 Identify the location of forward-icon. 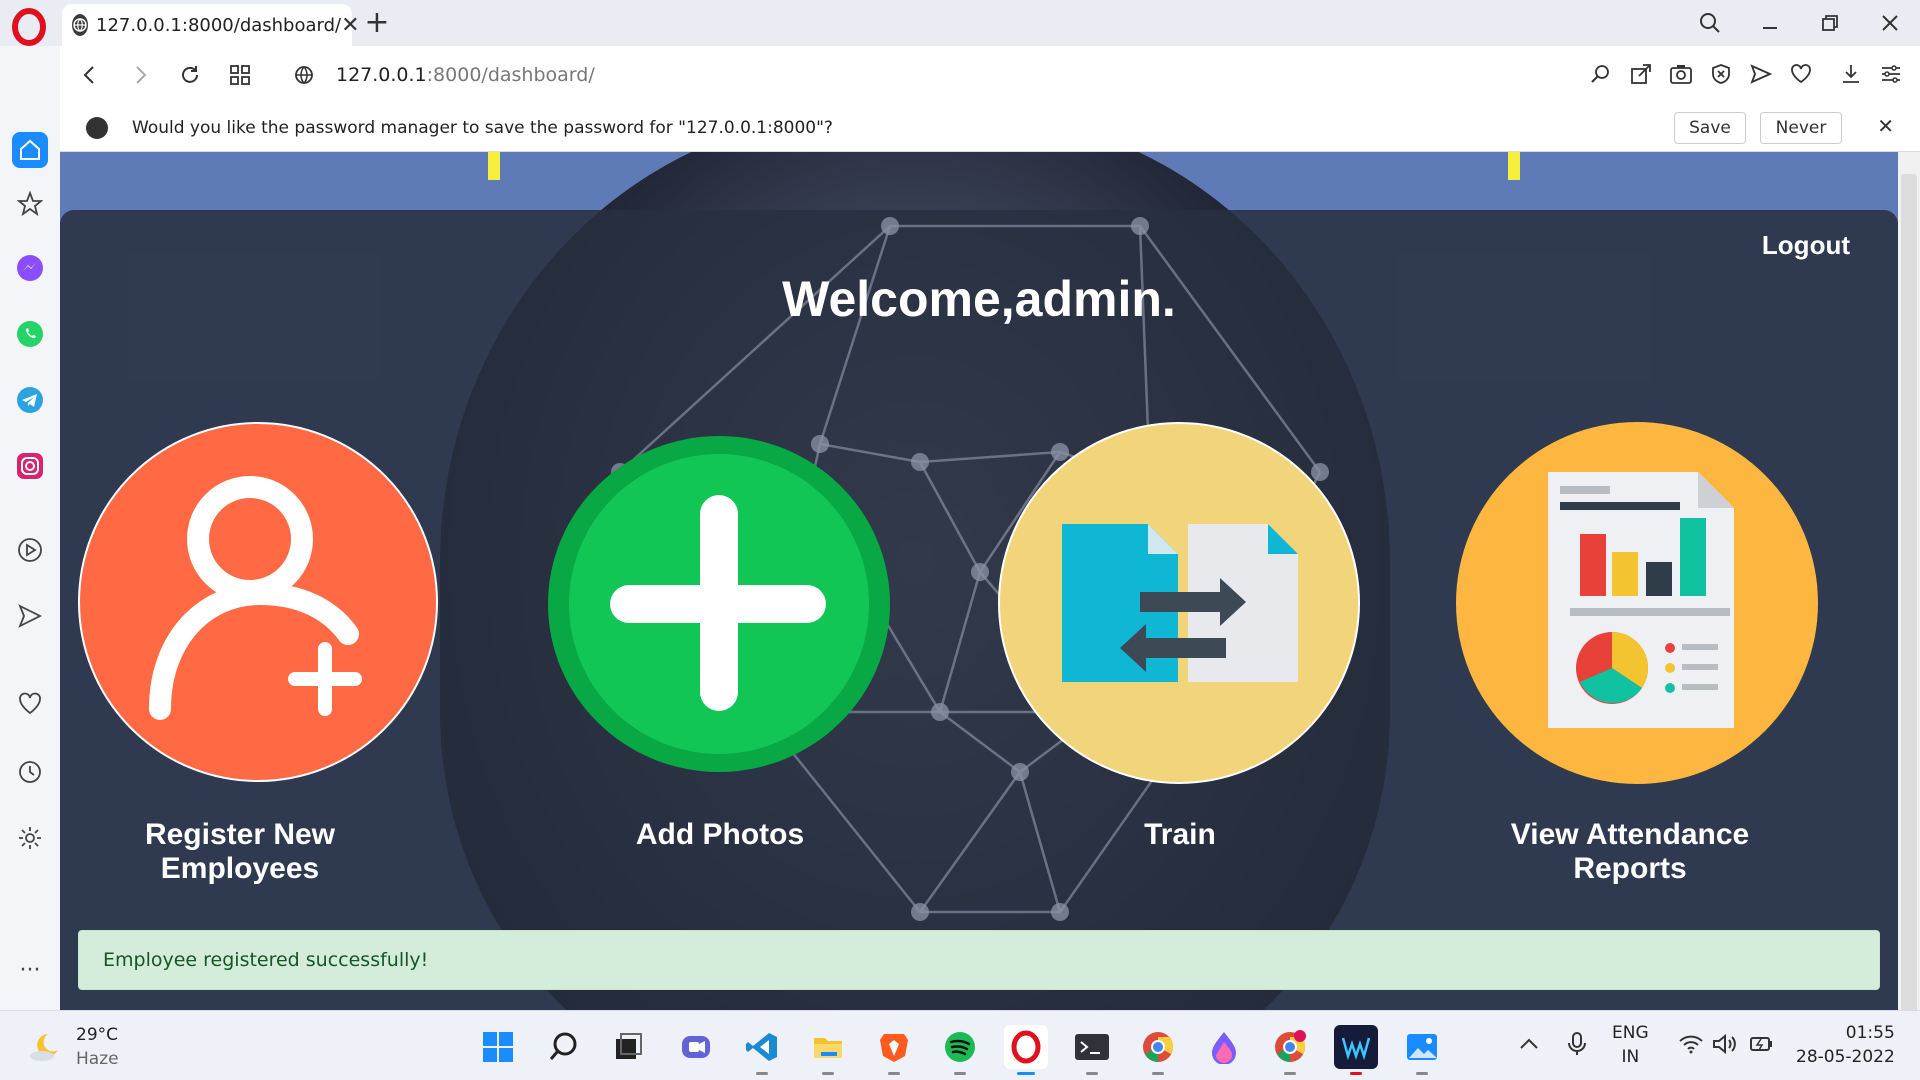
(140, 75).